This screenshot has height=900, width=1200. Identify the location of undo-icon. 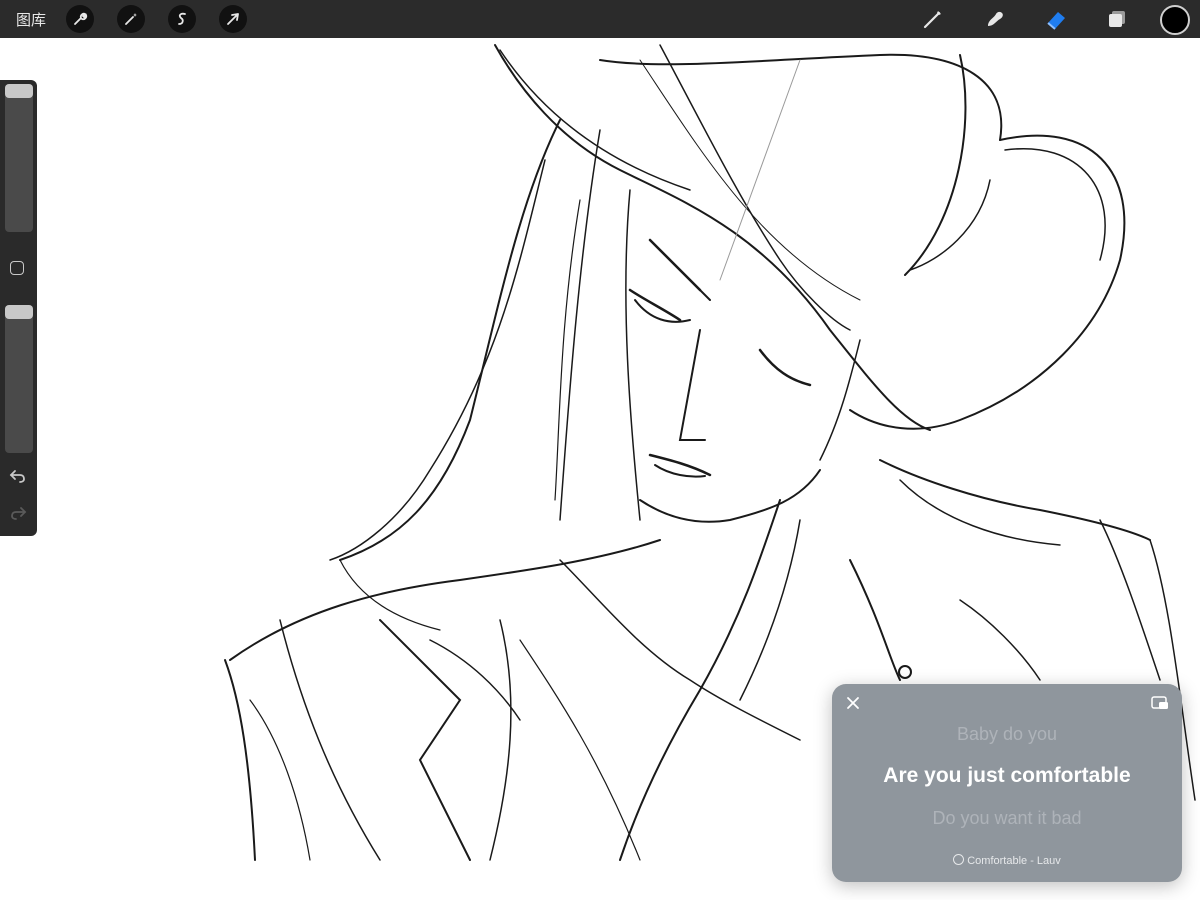
(18, 476).